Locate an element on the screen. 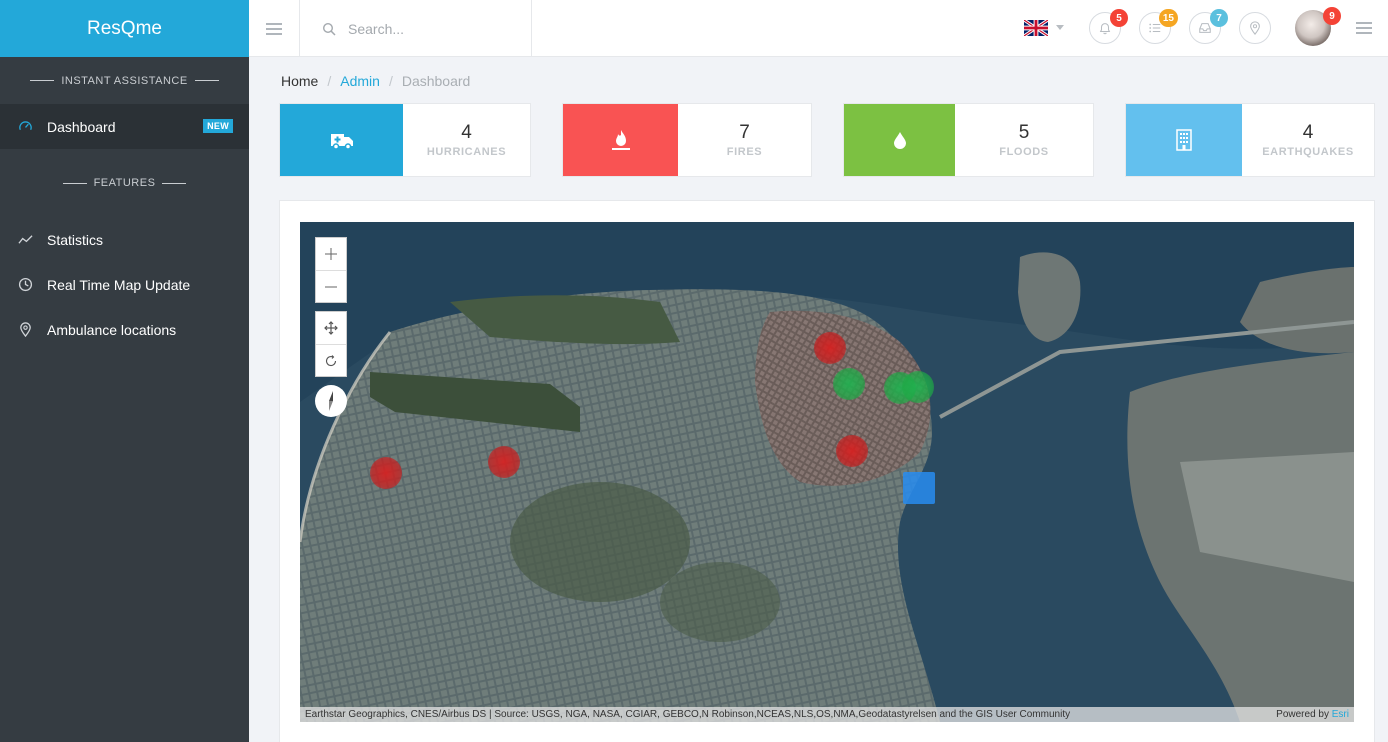  minus-icon is located at coordinates (331, 286).